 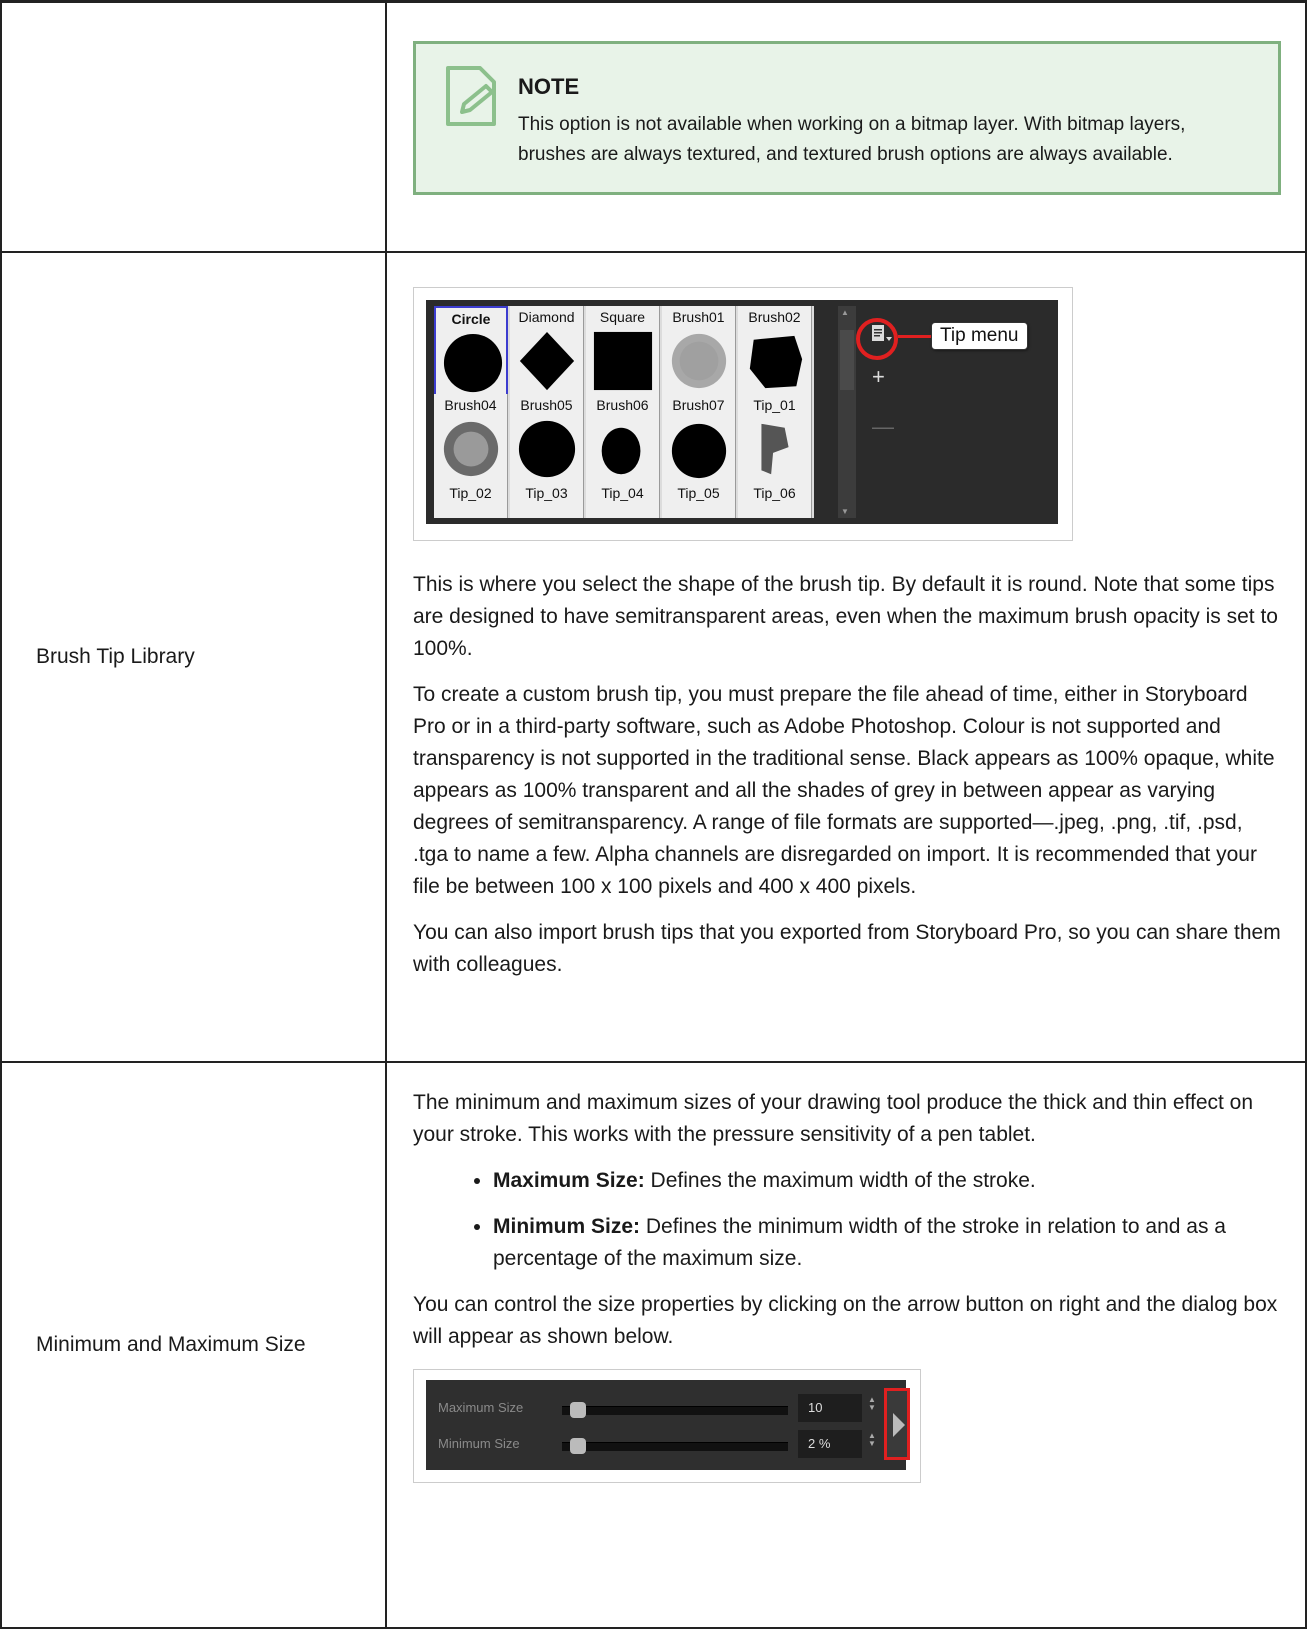 I want to click on brush-tip-brush02: Brush02, so click(x=775, y=351).